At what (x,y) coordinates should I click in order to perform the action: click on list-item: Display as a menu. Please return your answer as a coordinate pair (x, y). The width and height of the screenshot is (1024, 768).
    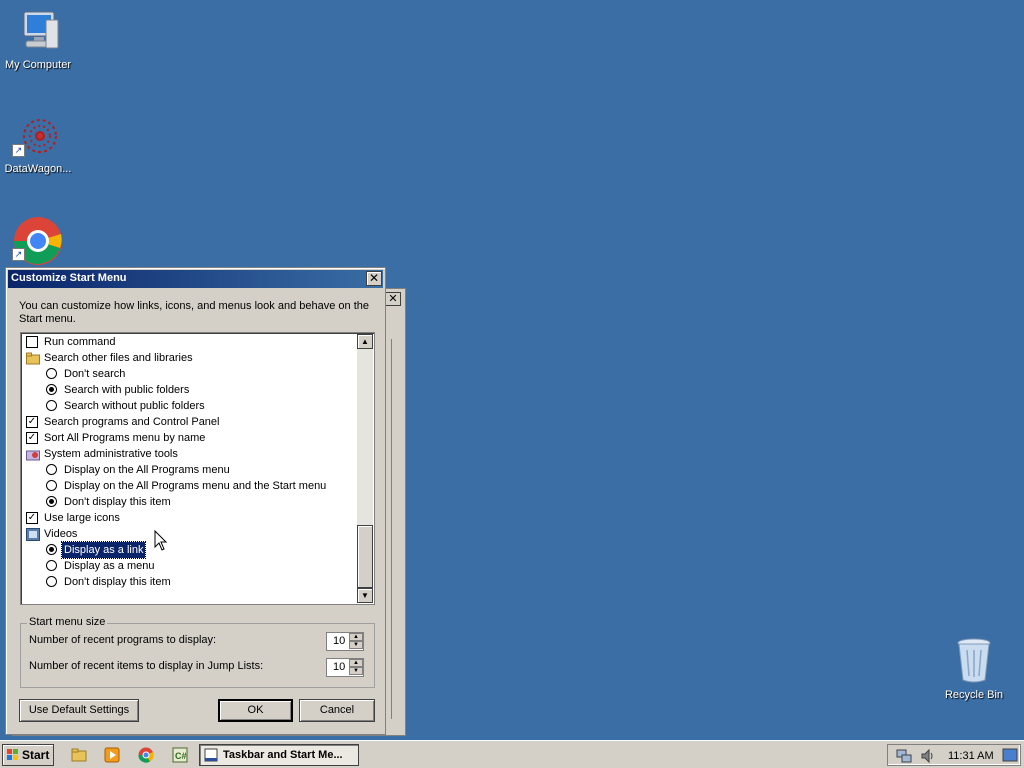
    Looking at the image, I should click on (189, 566).